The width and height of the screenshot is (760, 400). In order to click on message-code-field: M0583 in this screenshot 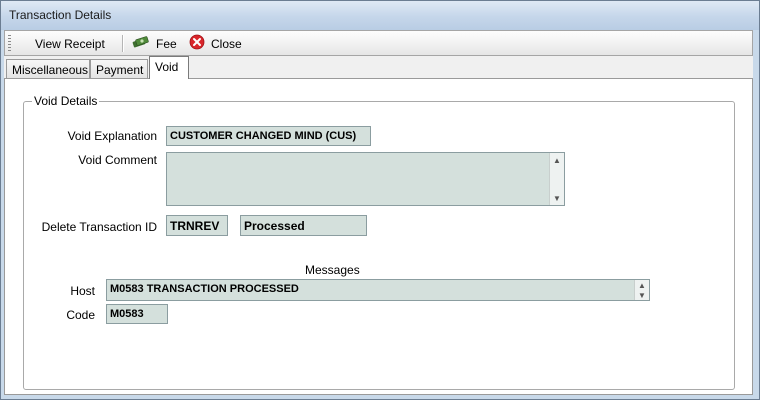, I will do `click(137, 314)`.